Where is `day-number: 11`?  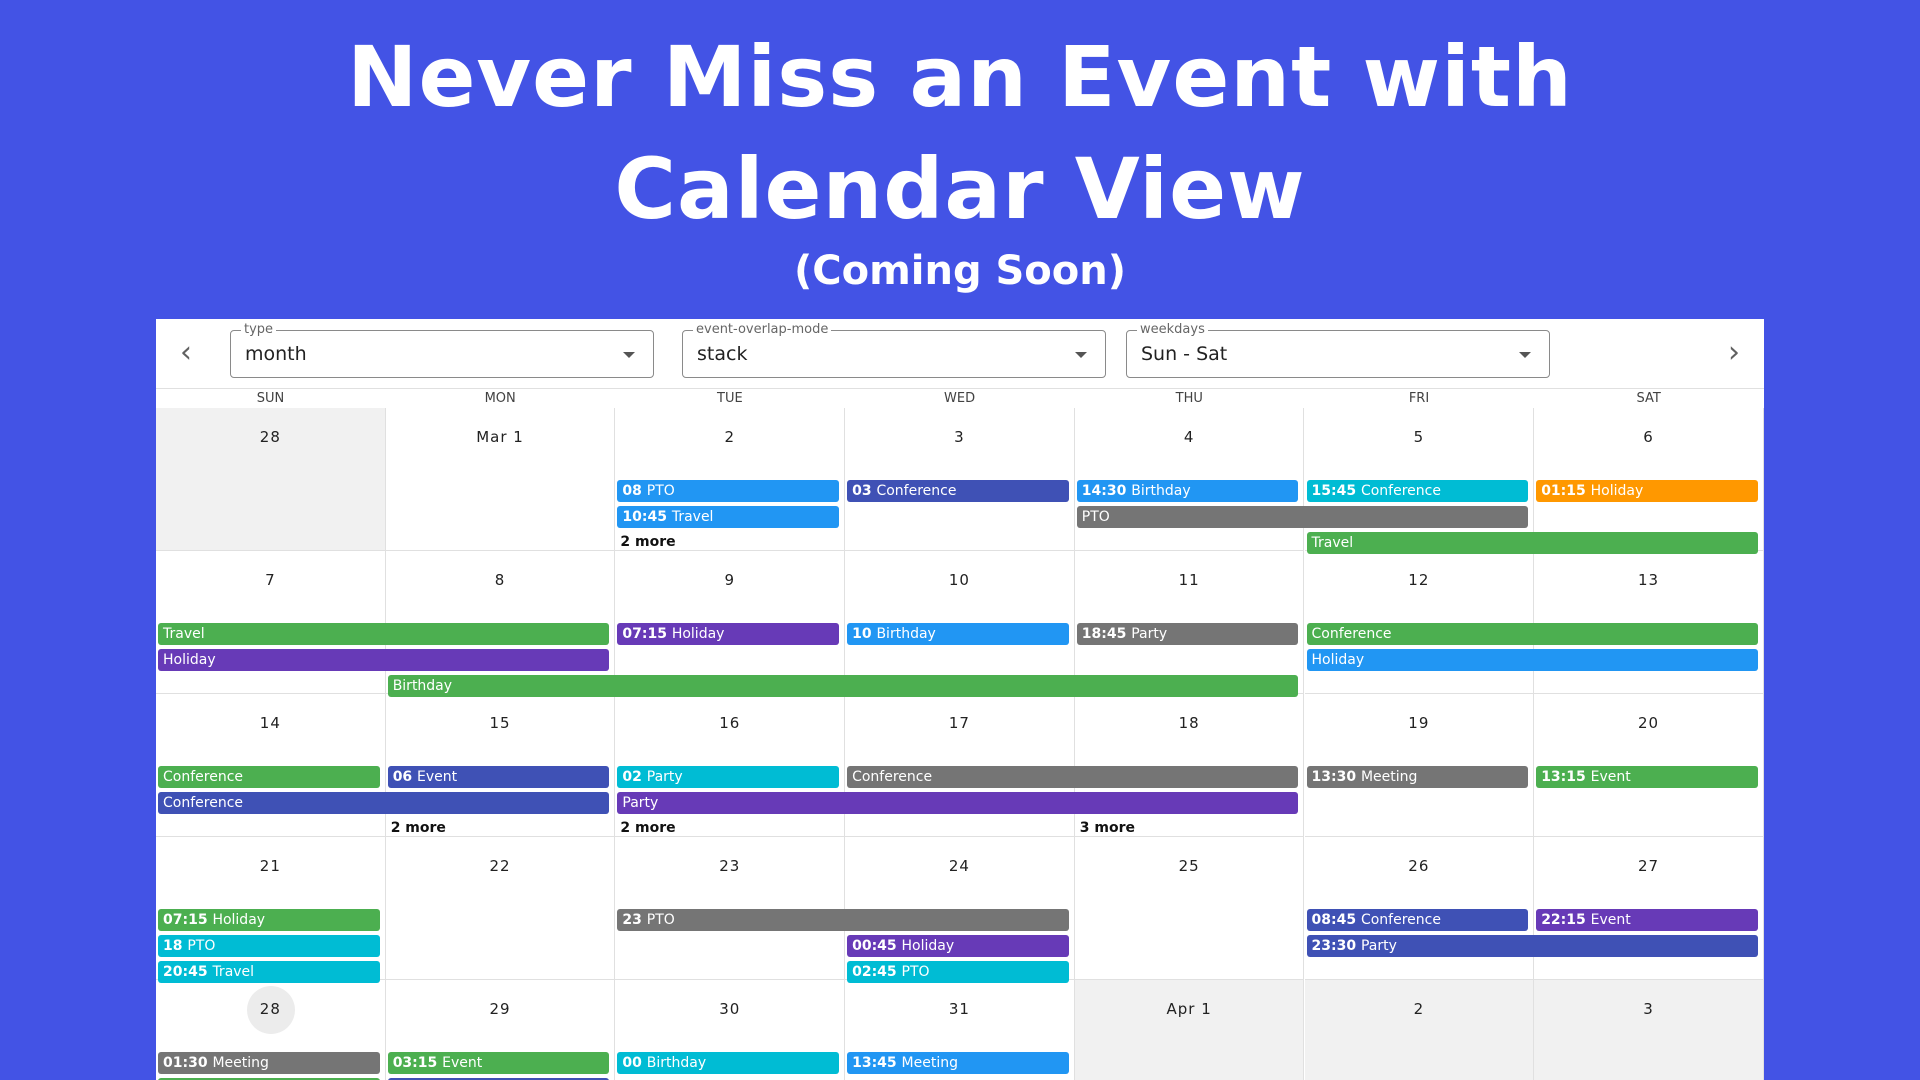
day-number: 11 is located at coordinates (1189, 580).